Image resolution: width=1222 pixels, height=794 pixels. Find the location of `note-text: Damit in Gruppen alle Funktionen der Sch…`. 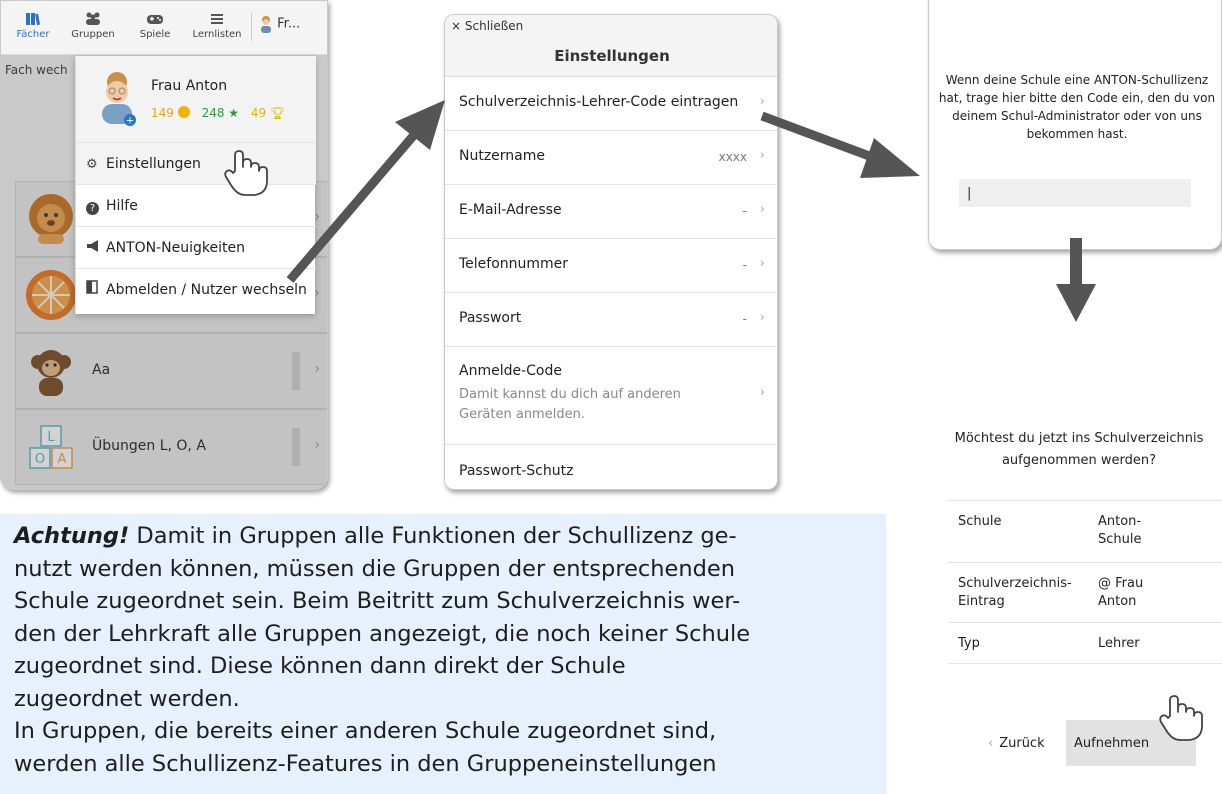

note-text: Damit in Gruppen alle Funktionen der Sch… is located at coordinates (433, 536).